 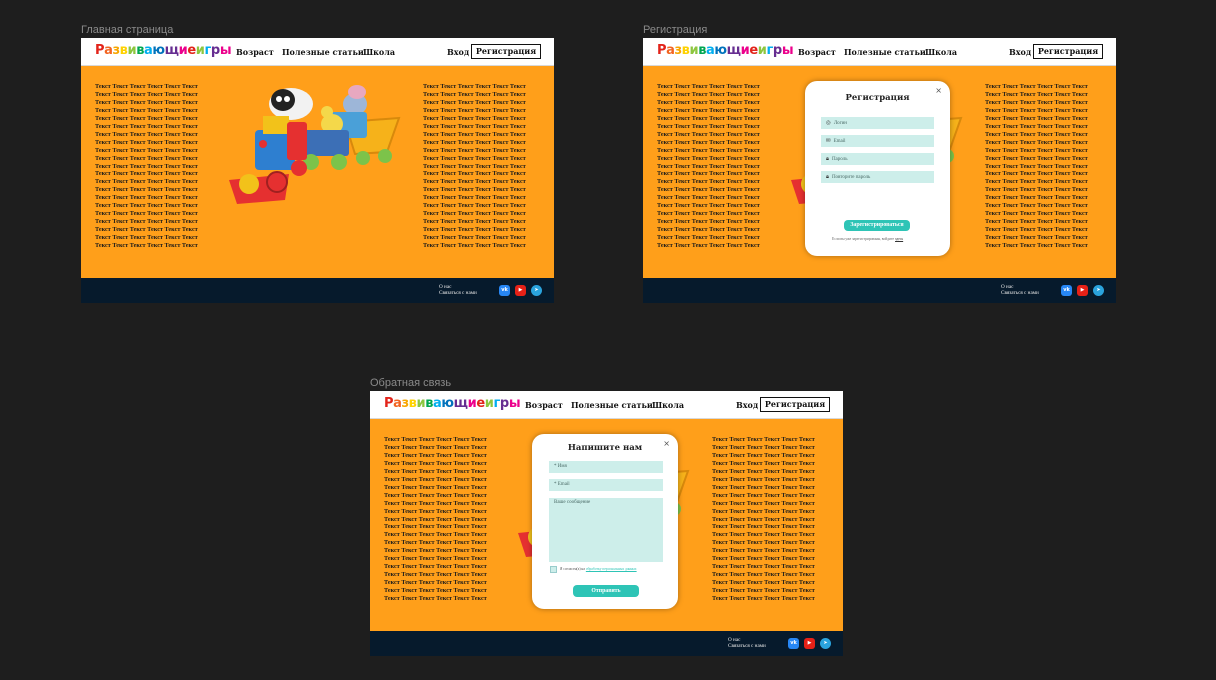 I want to click on consent-text: Я согласен(а) на, so click(x=572, y=569).